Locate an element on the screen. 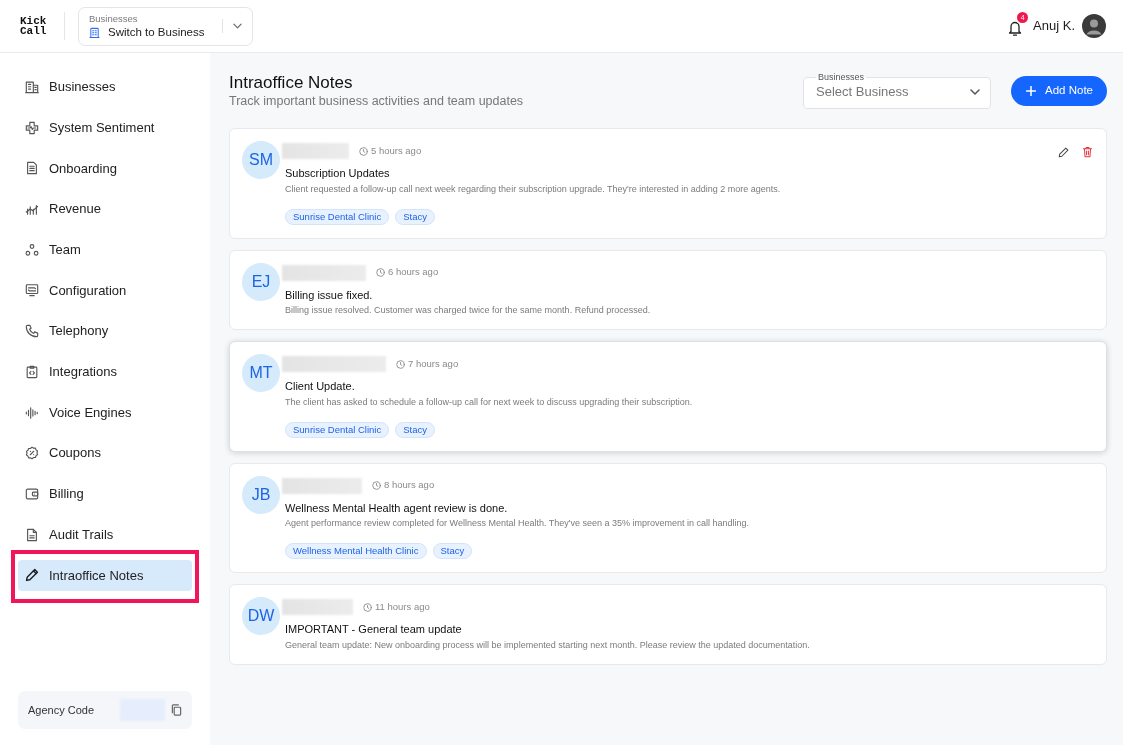 The image size is (1123, 745). sidebar-item: System Sentiment is located at coordinates (105, 128).